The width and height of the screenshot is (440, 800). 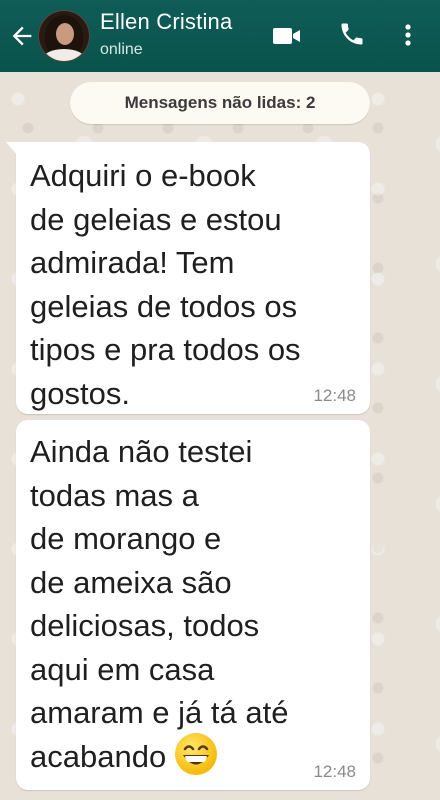 What do you see at coordinates (220, 103) in the screenshot?
I see `unread-messages-badge: Mensagens não lidas: 2` at bounding box center [220, 103].